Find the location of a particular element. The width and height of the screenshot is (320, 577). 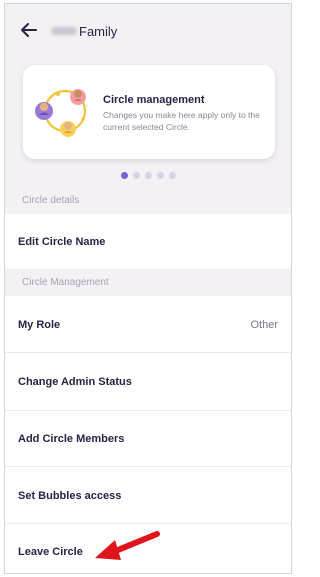

circle-members-illustration-icon is located at coordinates (61, 113).